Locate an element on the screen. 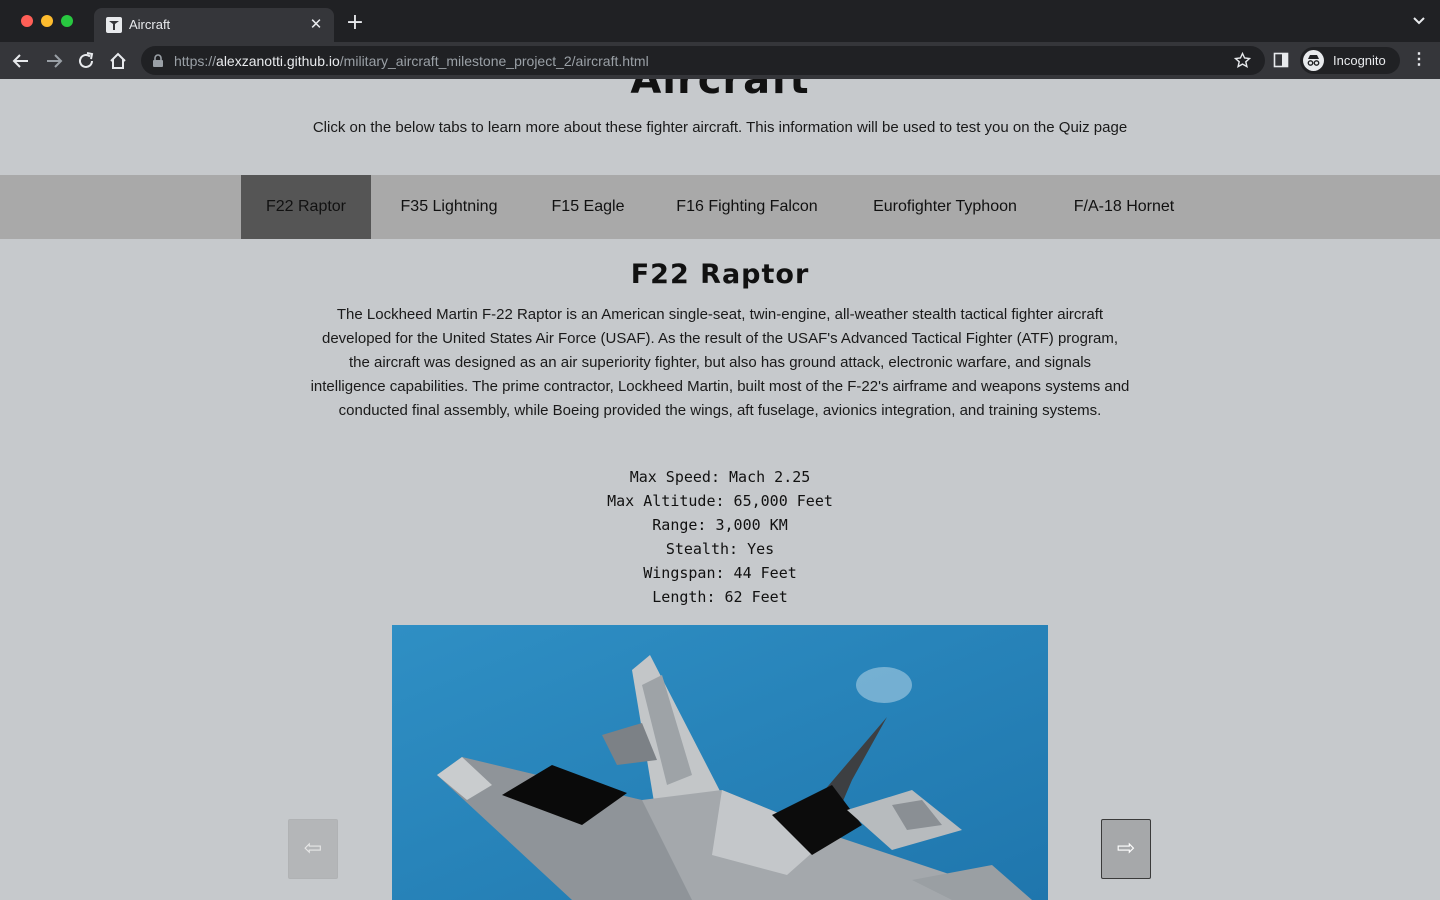 This screenshot has width=1440, height=900. bookmark-star-icon is located at coordinates (1242, 60).